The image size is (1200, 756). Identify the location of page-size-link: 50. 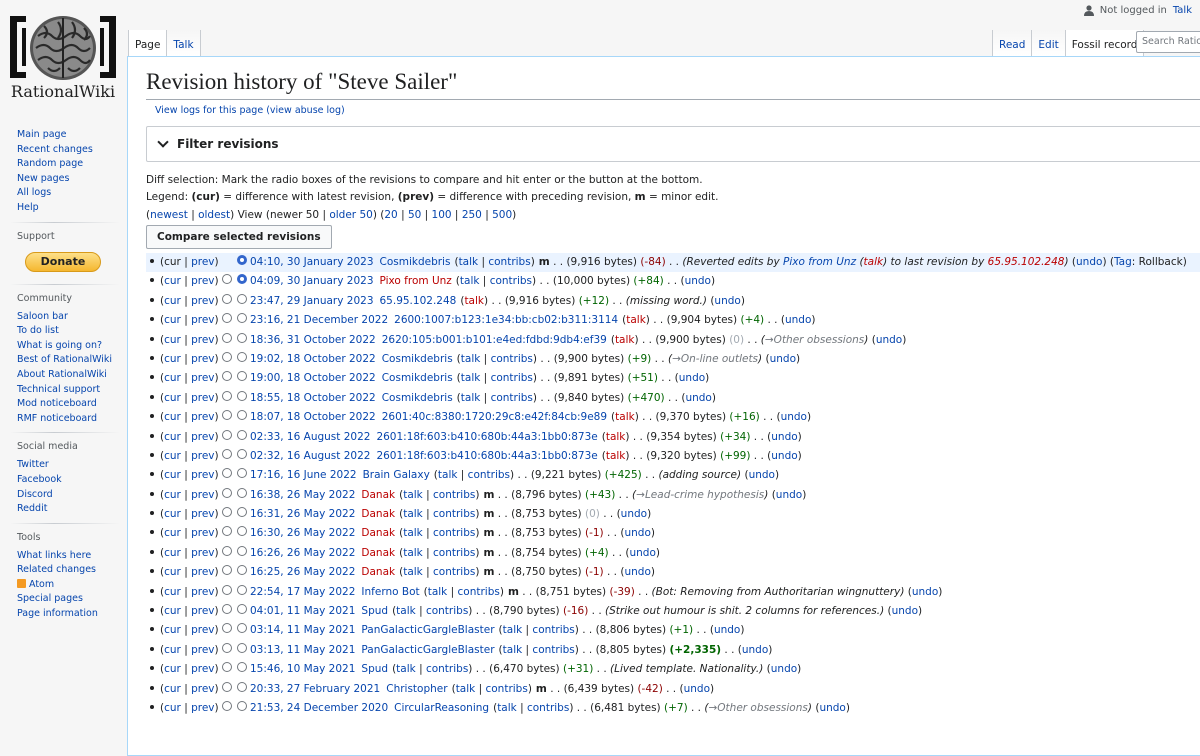
(414, 215).